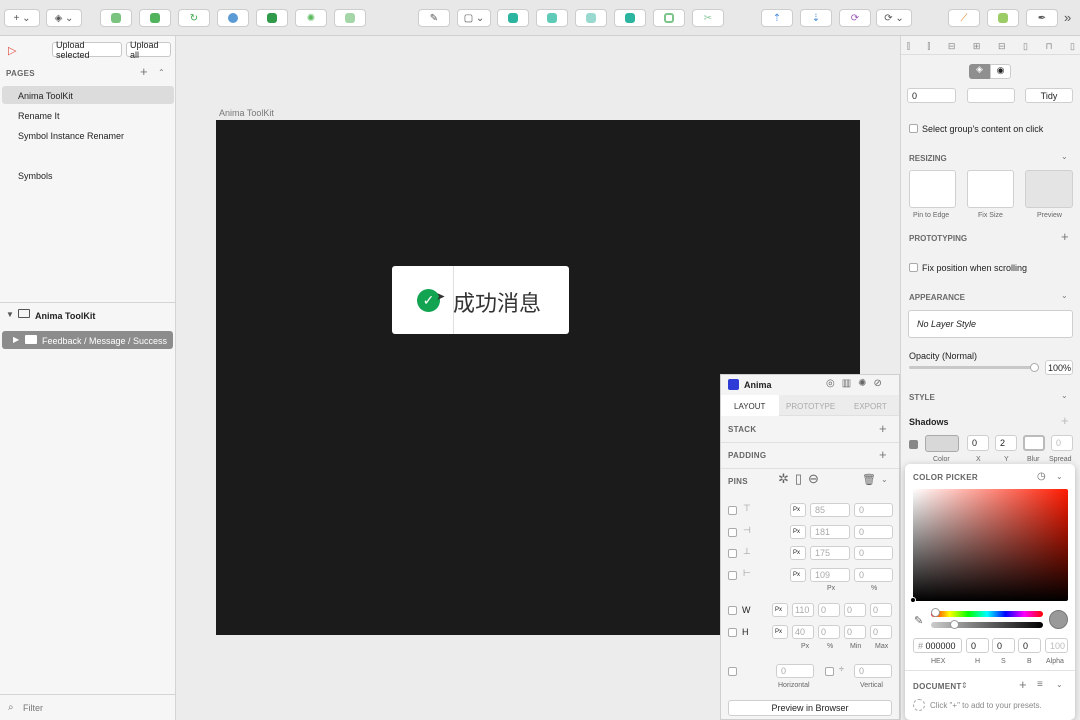 The width and height of the screenshot is (1080, 720). I want to click on height-min-input: 0, so click(855, 632).